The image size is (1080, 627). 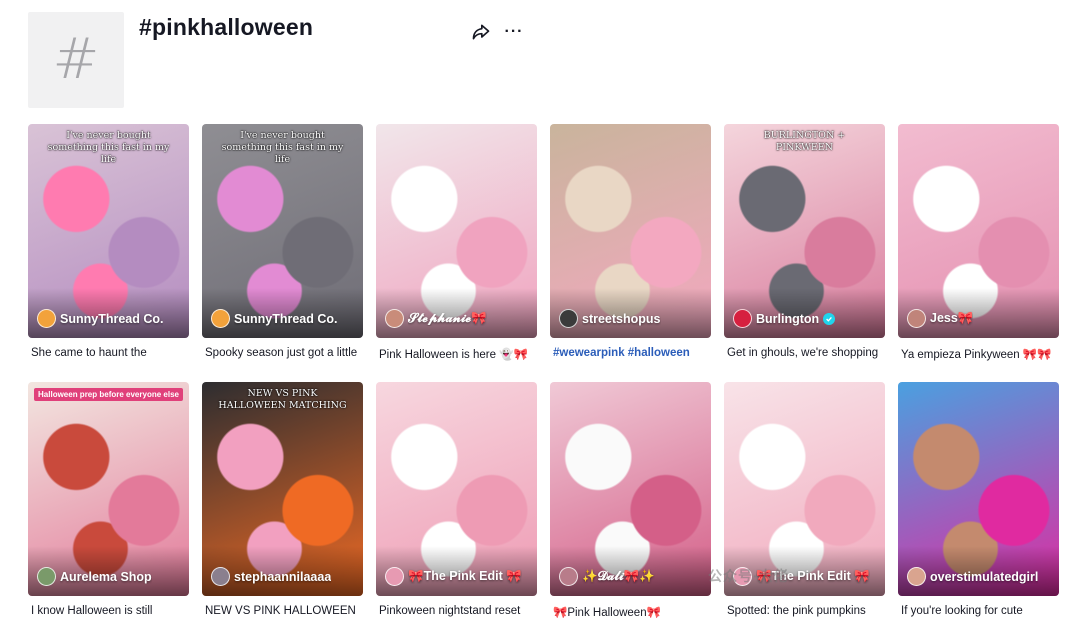 I want to click on author-row: 🎀The Pink Edit 🎀, so click(x=458, y=576).